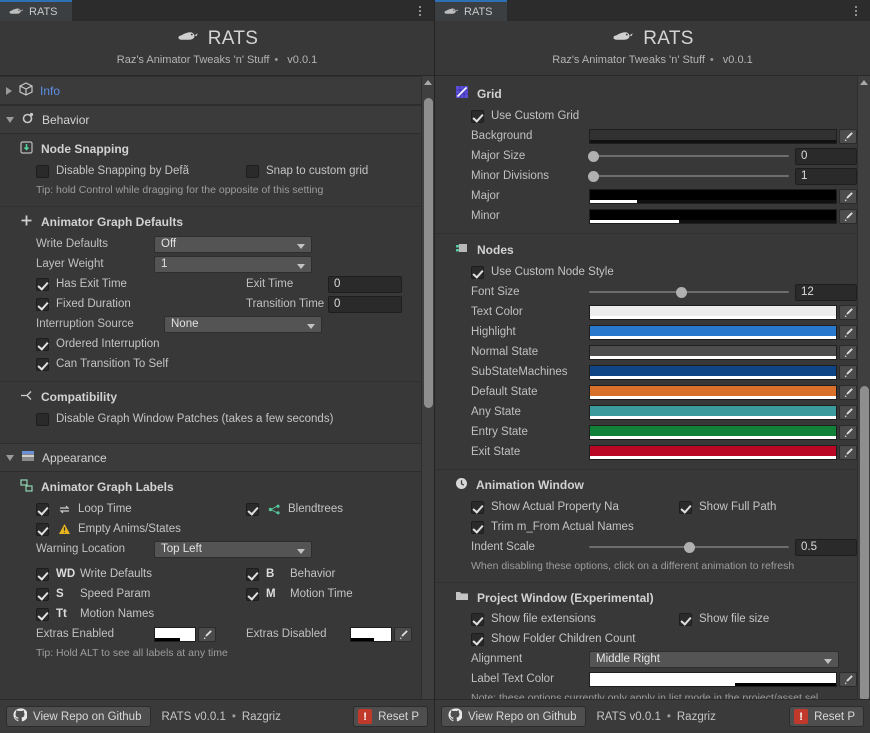 The height and width of the screenshot is (733, 870). I want to click on can-transition-self-row: Can Transition To Self, so click(210, 364).